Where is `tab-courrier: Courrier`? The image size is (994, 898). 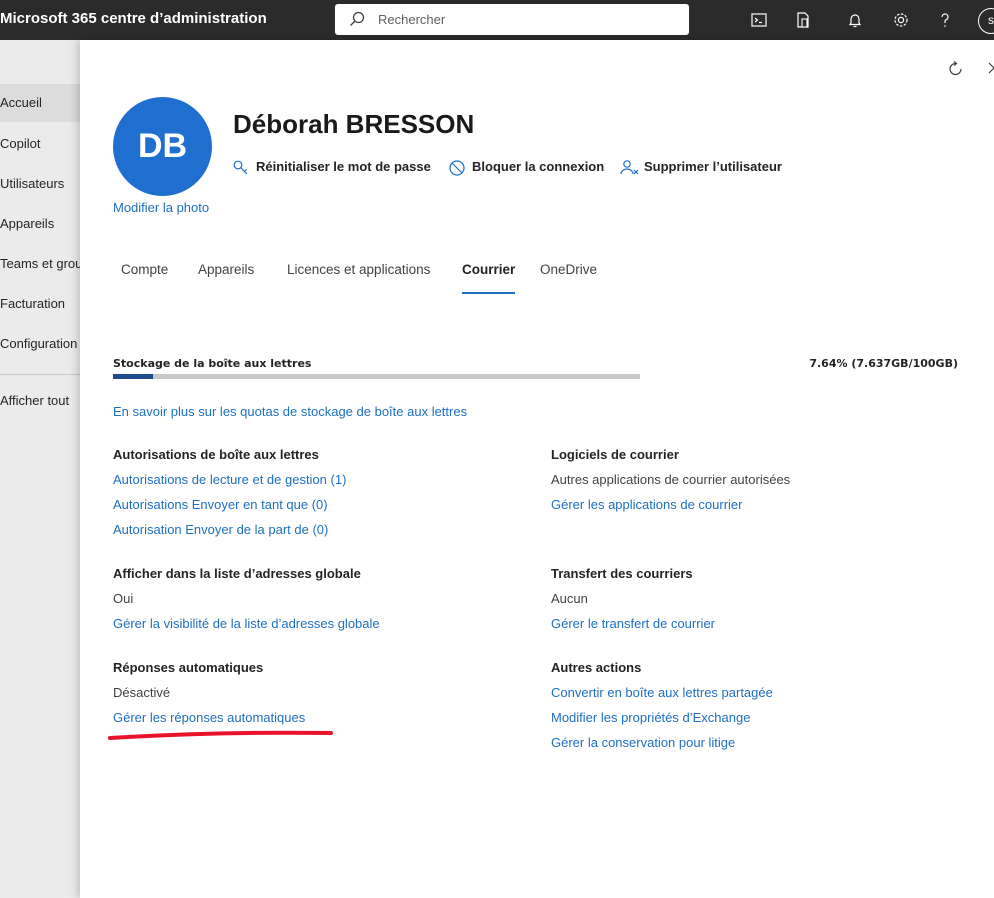
tab-courrier: Courrier is located at coordinates (489, 278).